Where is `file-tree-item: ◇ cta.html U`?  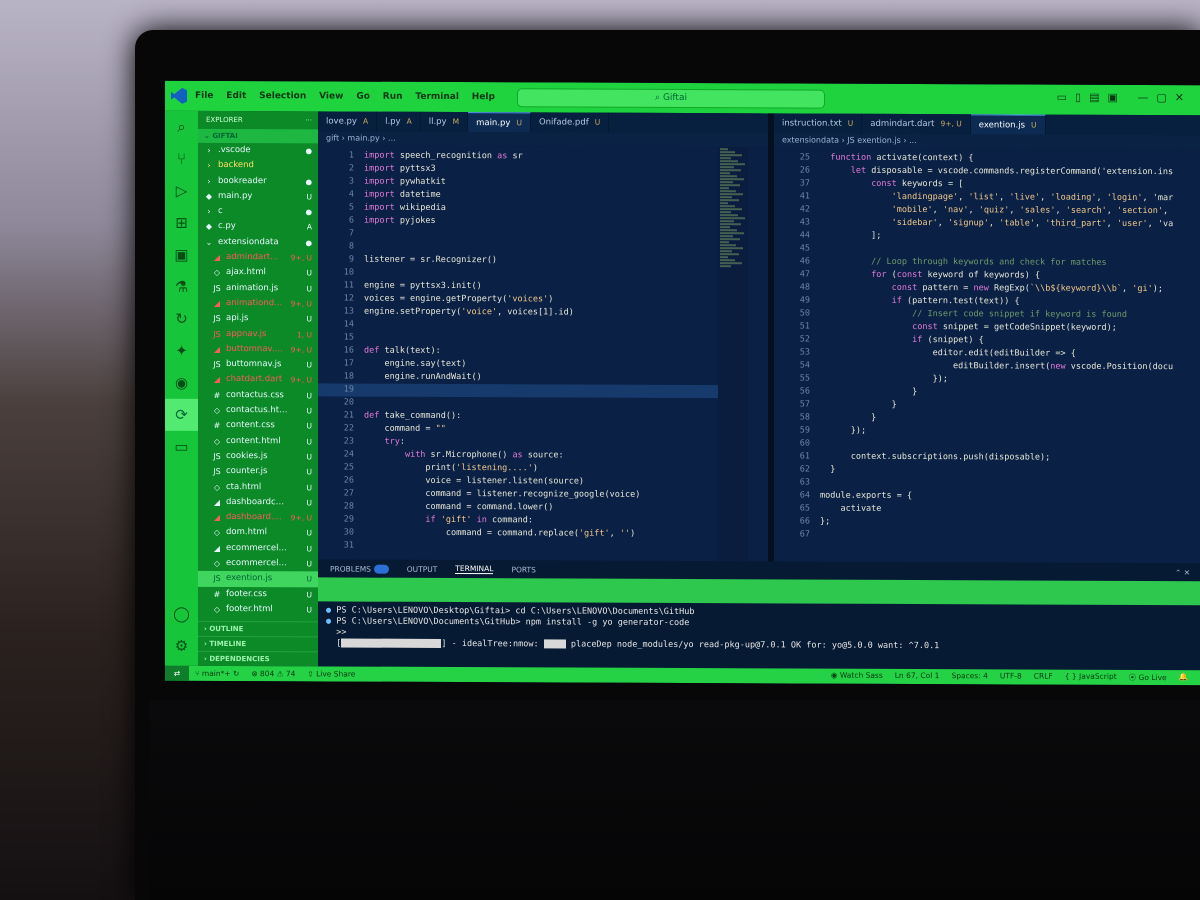
file-tree-item: ◇ cta.html U is located at coordinates (258, 487).